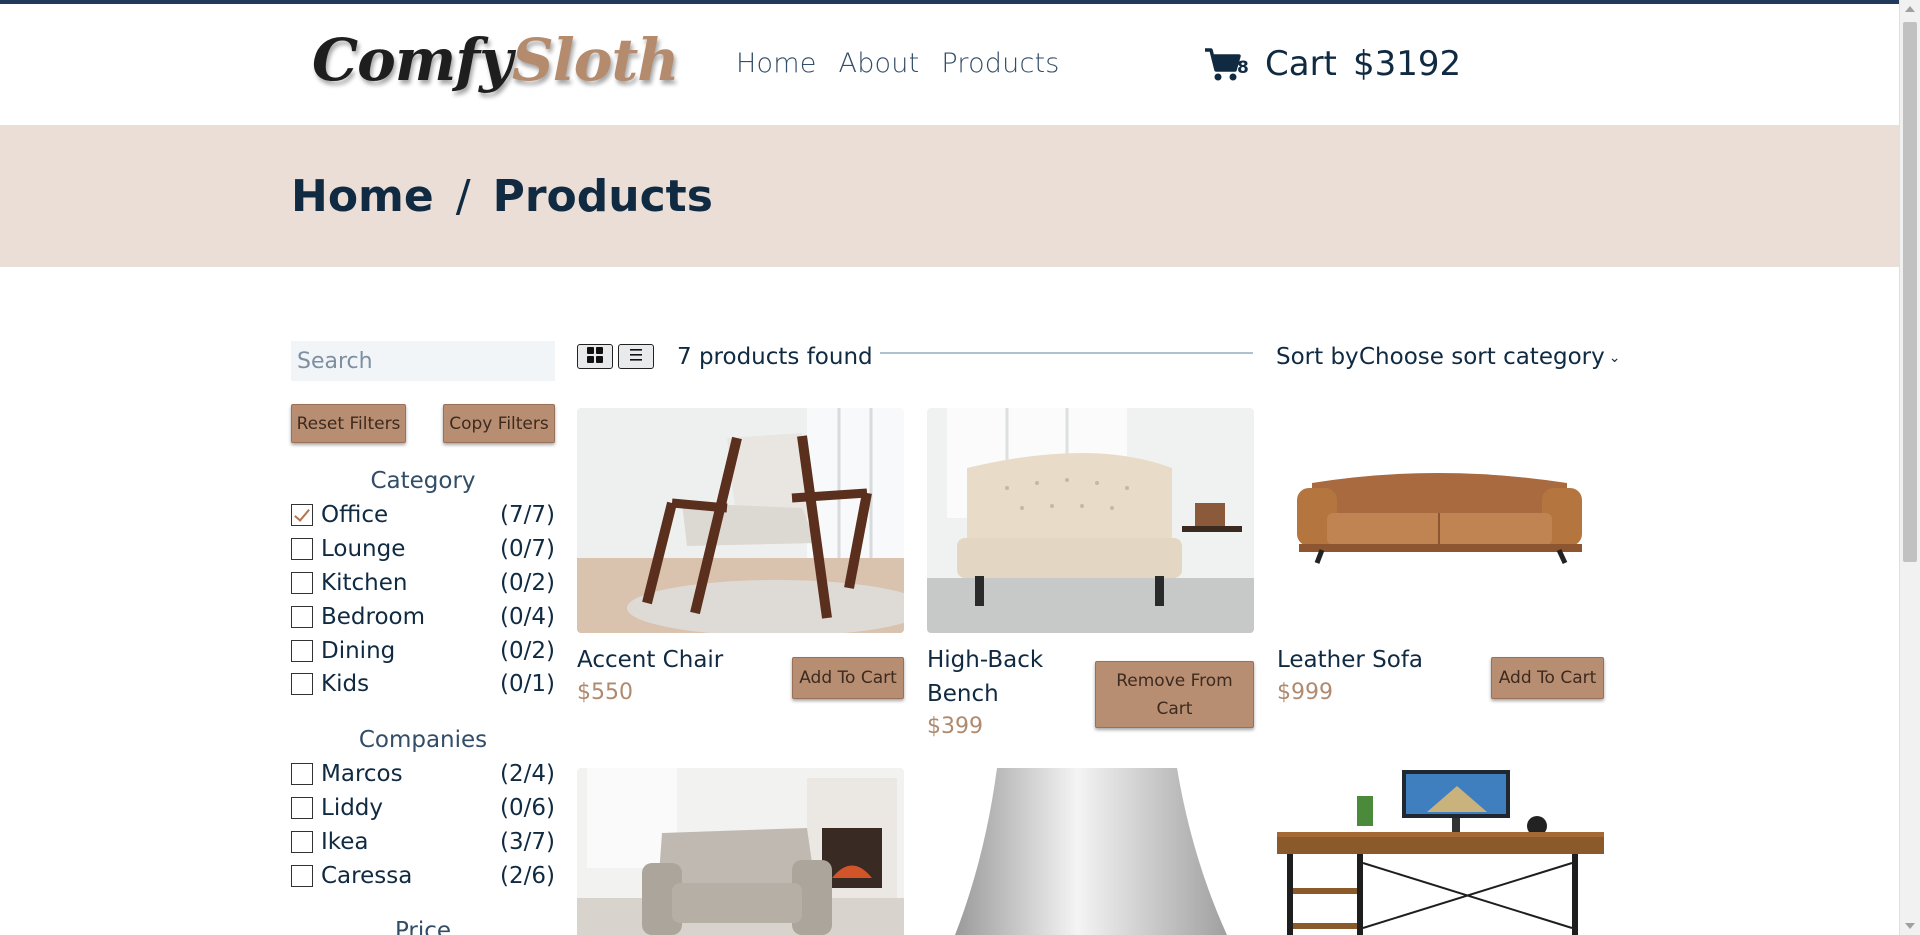  I want to click on filter-count: (2/4), so click(527, 774).